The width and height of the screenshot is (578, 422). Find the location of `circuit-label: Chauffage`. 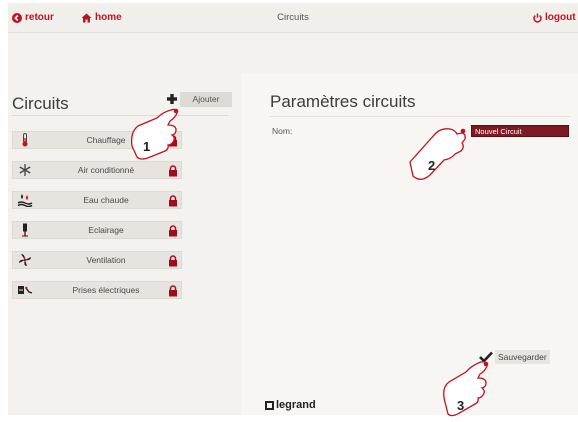

circuit-label: Chauffage is located at coordinates (106, 140).